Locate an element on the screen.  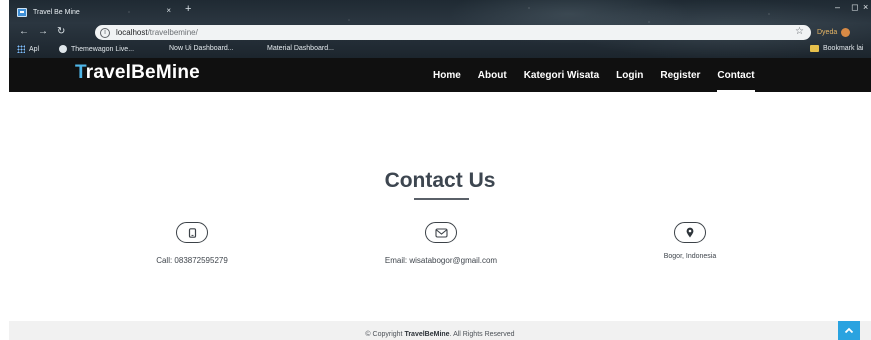
brand-first-letter: T is located at coordinates (80, 72).